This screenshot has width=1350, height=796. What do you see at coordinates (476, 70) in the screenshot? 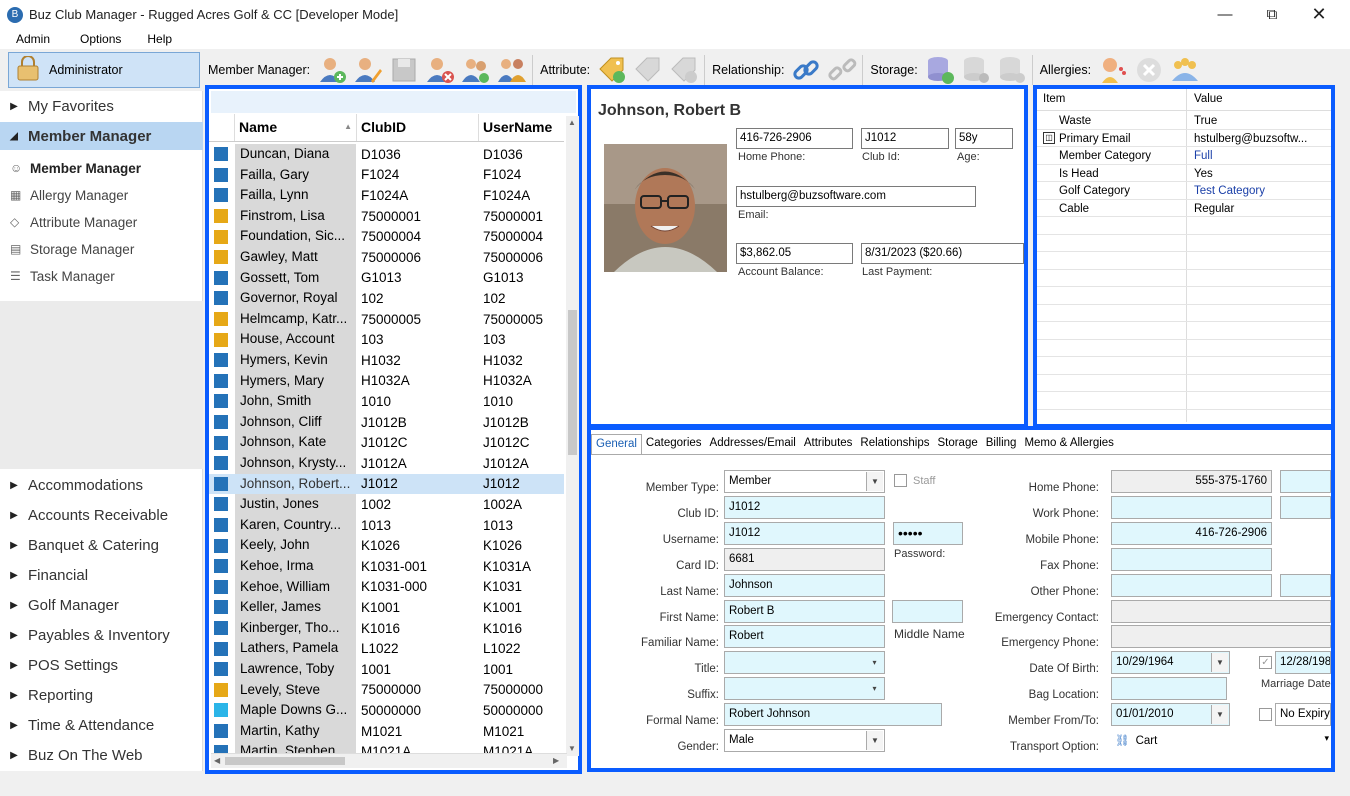
I see `merge-members-icon` at bounding box center [476, 70].